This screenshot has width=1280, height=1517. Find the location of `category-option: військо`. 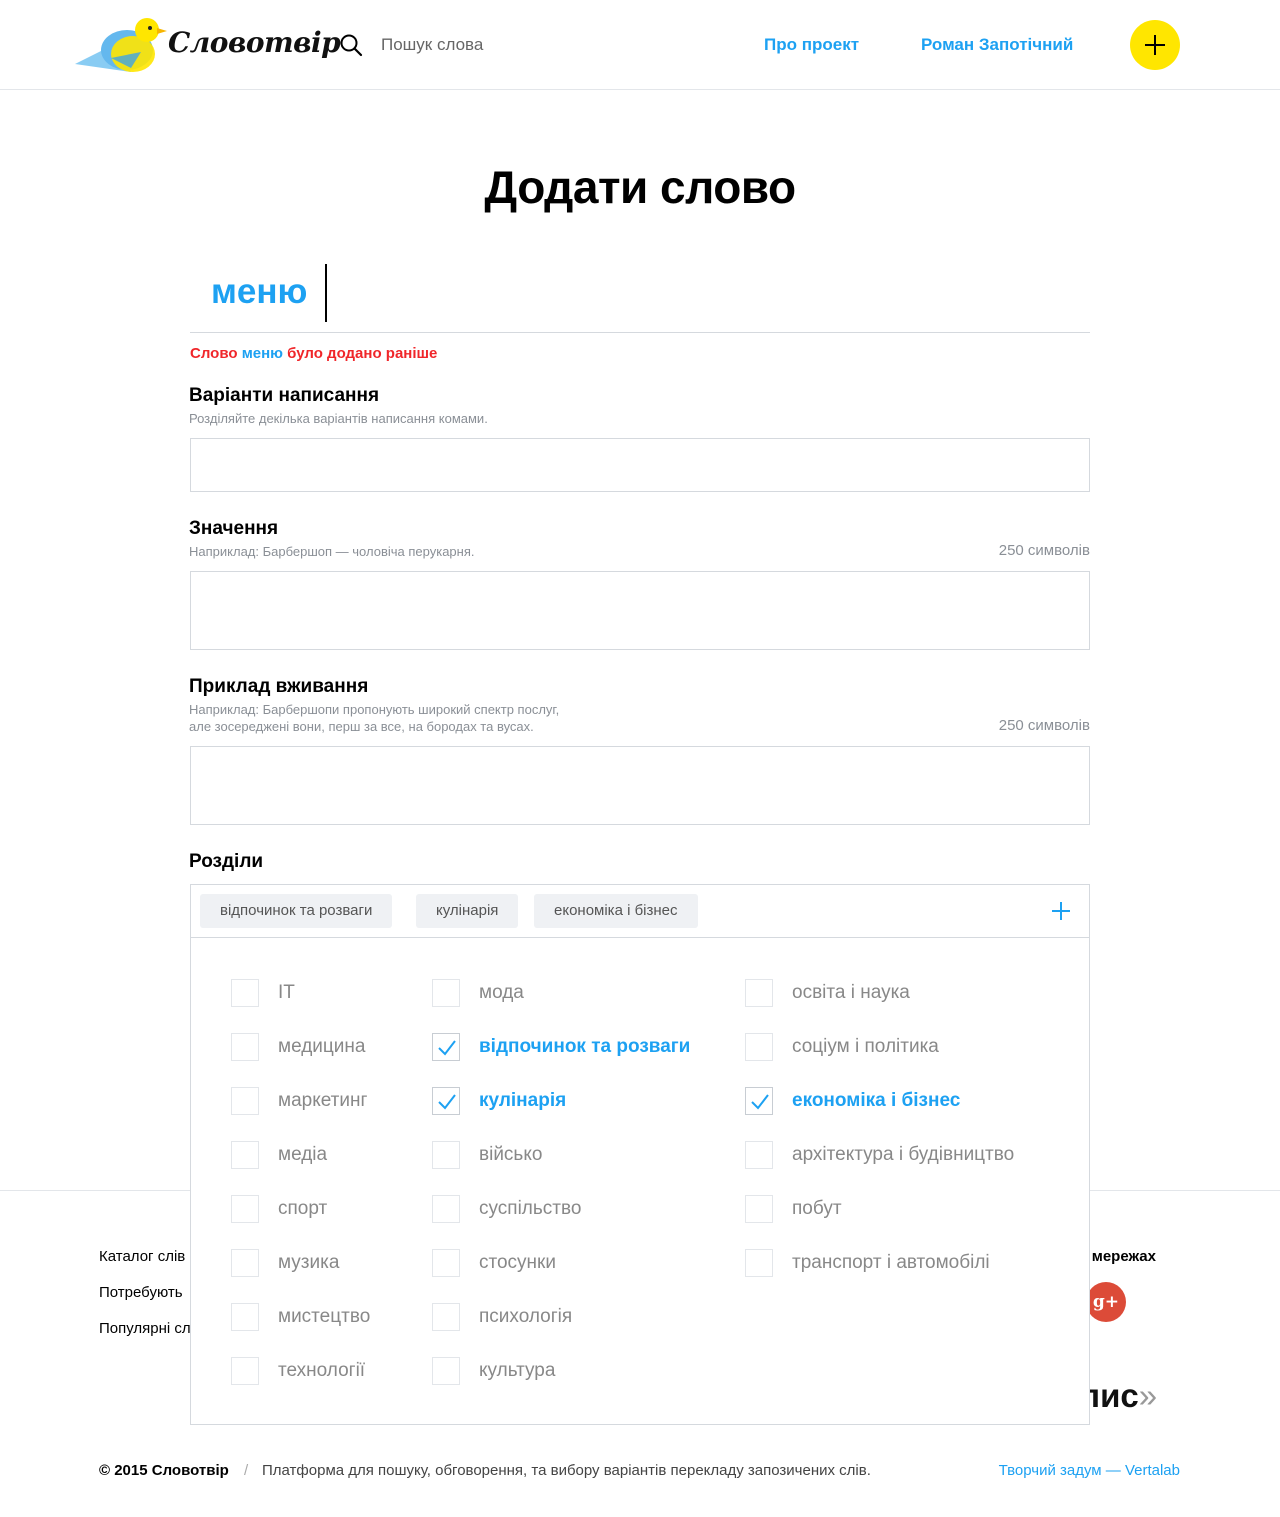

category-option: військо is located at coordinates (487, 1155).